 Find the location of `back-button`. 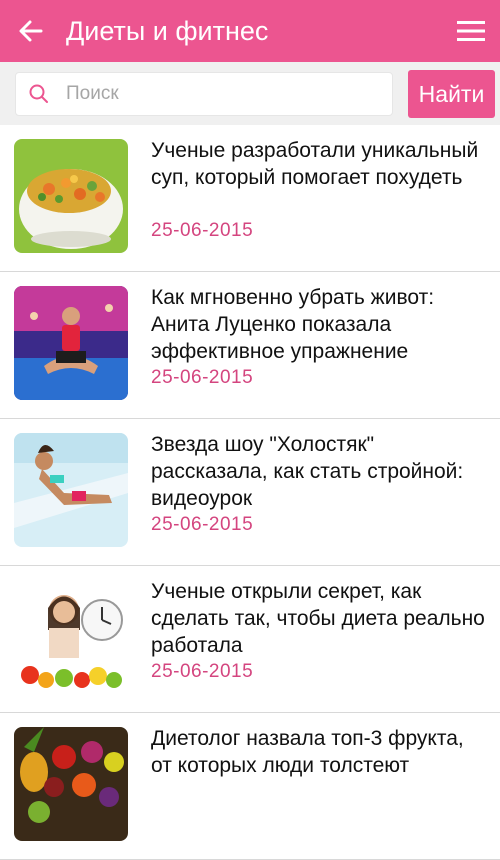

back-button is located at coordinates (31, 31).